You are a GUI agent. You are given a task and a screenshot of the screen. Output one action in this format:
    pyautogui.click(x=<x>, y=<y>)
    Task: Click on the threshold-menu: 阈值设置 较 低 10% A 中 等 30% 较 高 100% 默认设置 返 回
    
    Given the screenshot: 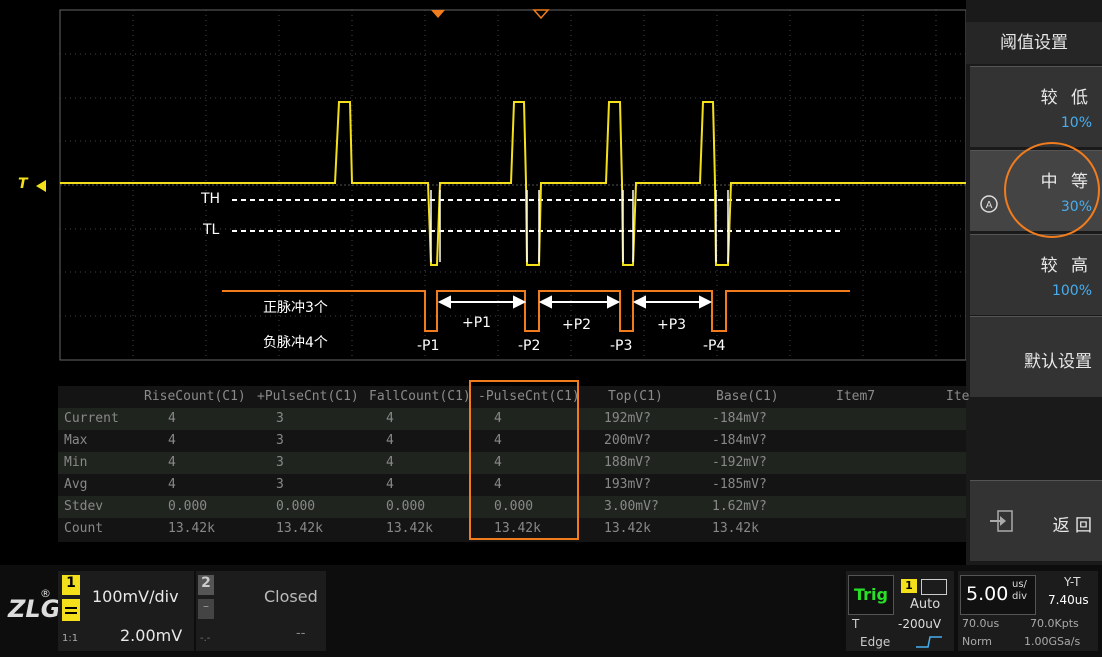 What is the action you would take?
    pyautogui.click(x=1034, y=282)
    